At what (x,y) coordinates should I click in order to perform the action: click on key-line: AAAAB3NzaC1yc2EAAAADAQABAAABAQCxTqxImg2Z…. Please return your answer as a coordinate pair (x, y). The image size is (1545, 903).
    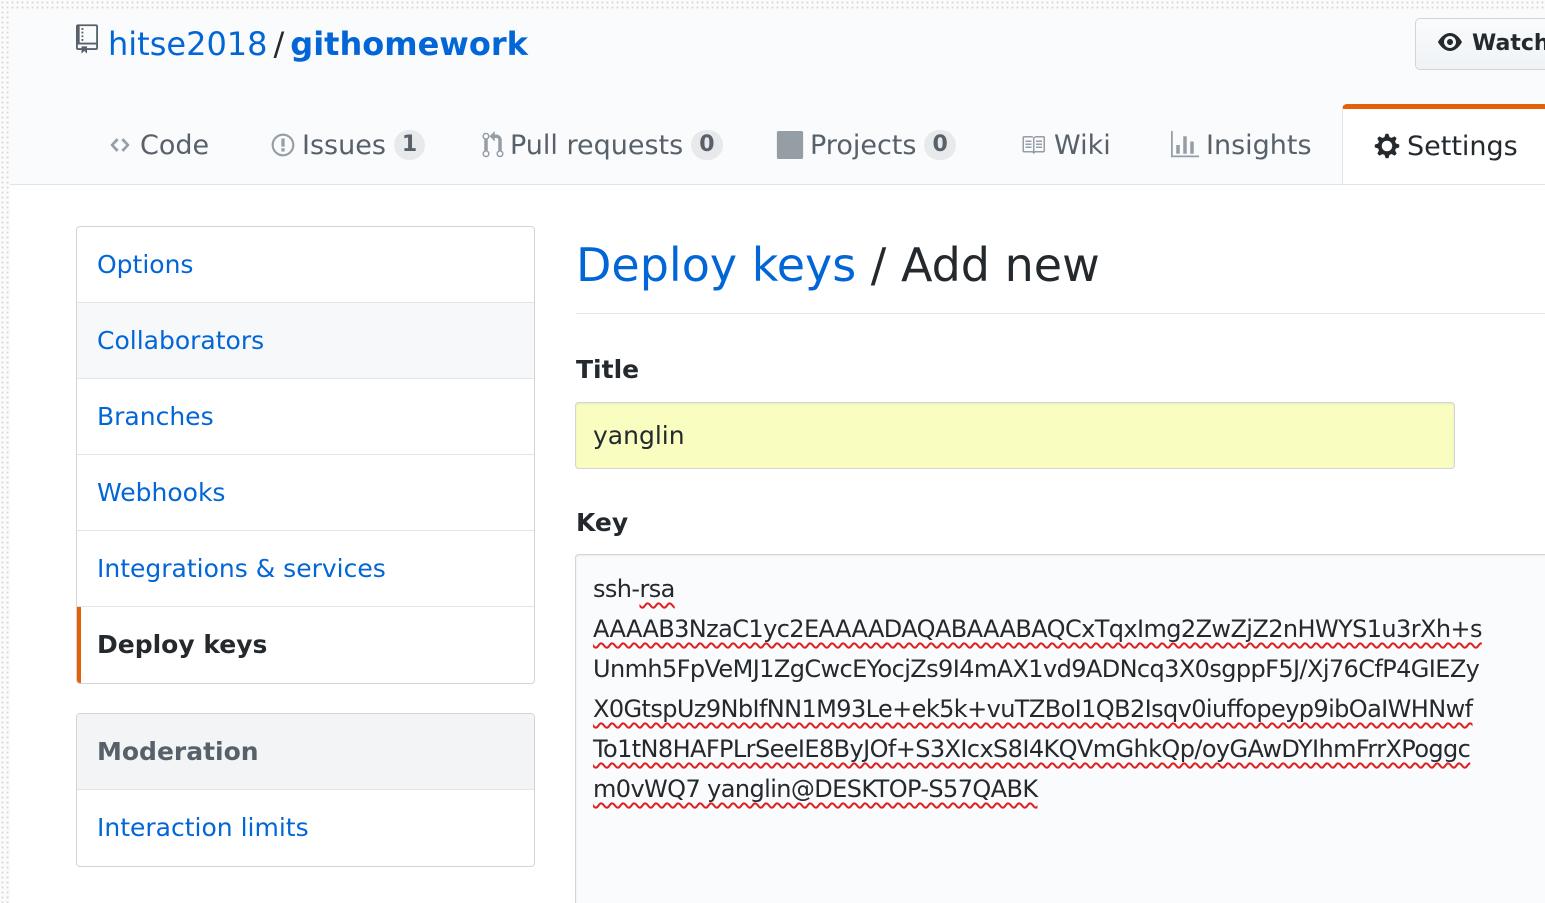
    Looking at the image, I should click on (1037, 629).